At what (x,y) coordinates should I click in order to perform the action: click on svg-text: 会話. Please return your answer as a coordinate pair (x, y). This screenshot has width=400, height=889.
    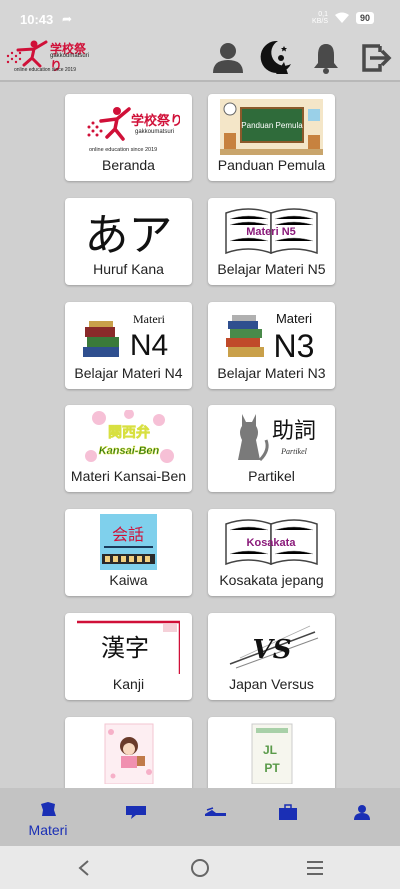
    Looking at the image, I should click on (128, 534).